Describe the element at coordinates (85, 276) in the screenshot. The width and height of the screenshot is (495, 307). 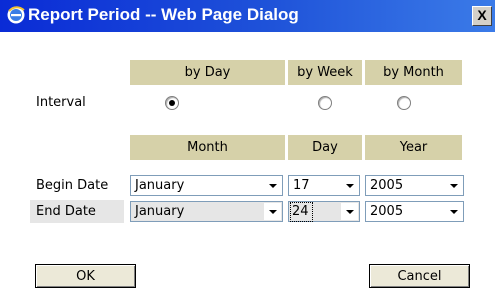
I see `ok-button: OK` at that location.